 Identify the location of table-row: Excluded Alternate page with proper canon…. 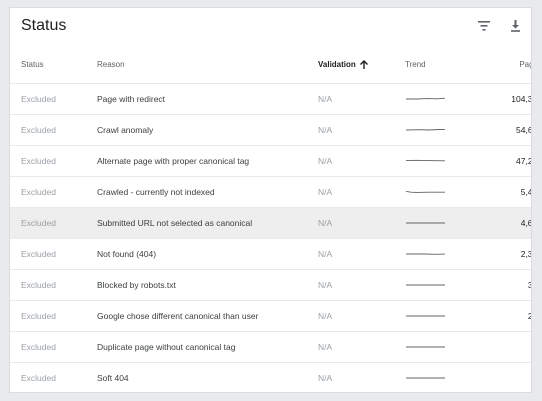
(270, 160).